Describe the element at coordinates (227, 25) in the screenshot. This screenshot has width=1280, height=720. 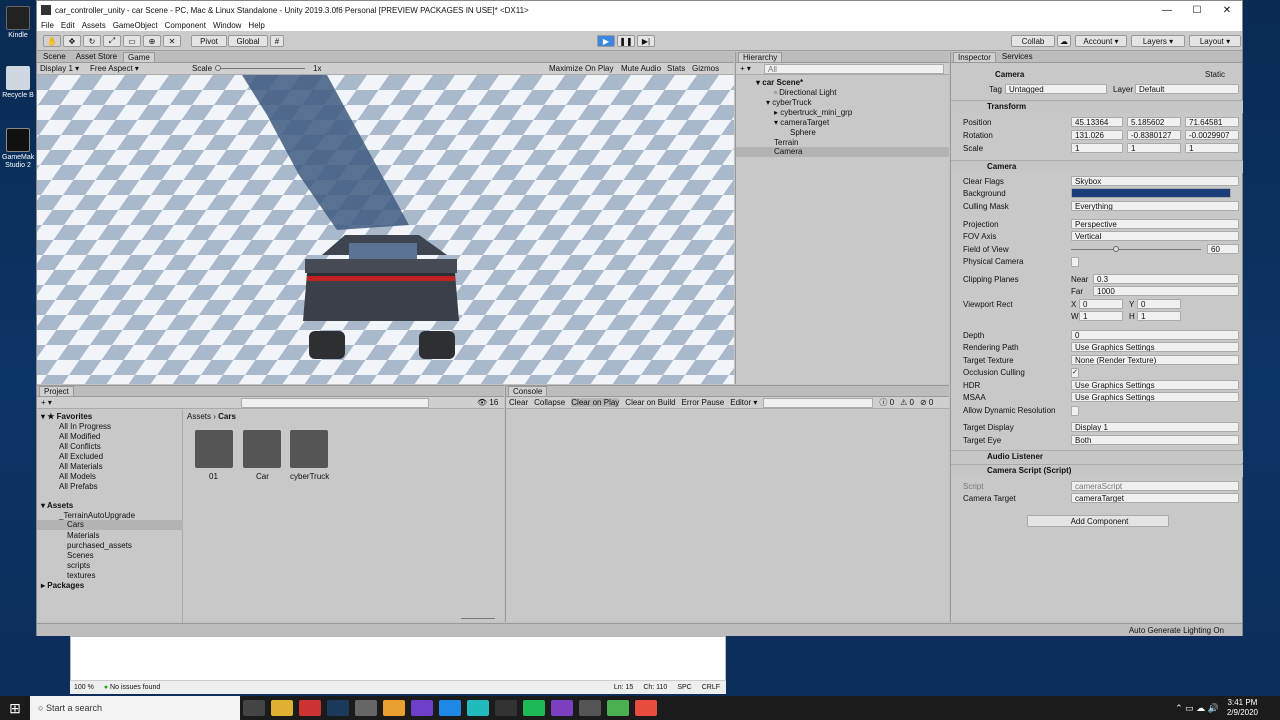
I see `menu-window: Window` at that location.